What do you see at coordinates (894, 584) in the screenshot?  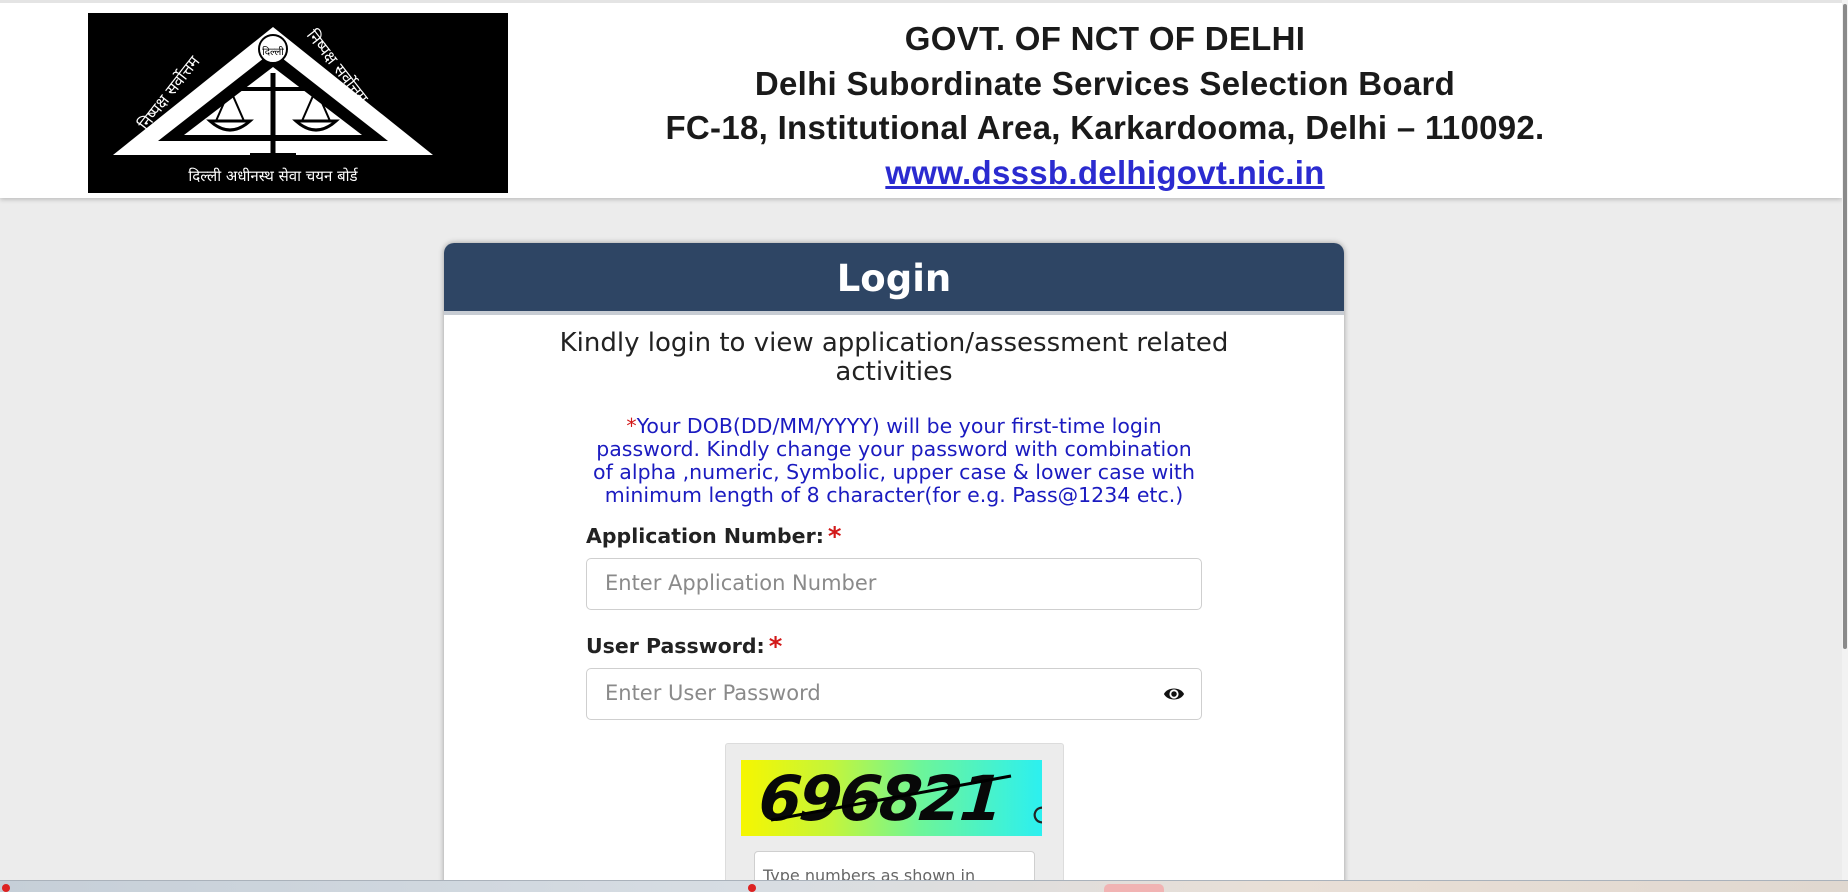 I see `application-number-input: Enter Application Number` at bounding box center [894, 584].